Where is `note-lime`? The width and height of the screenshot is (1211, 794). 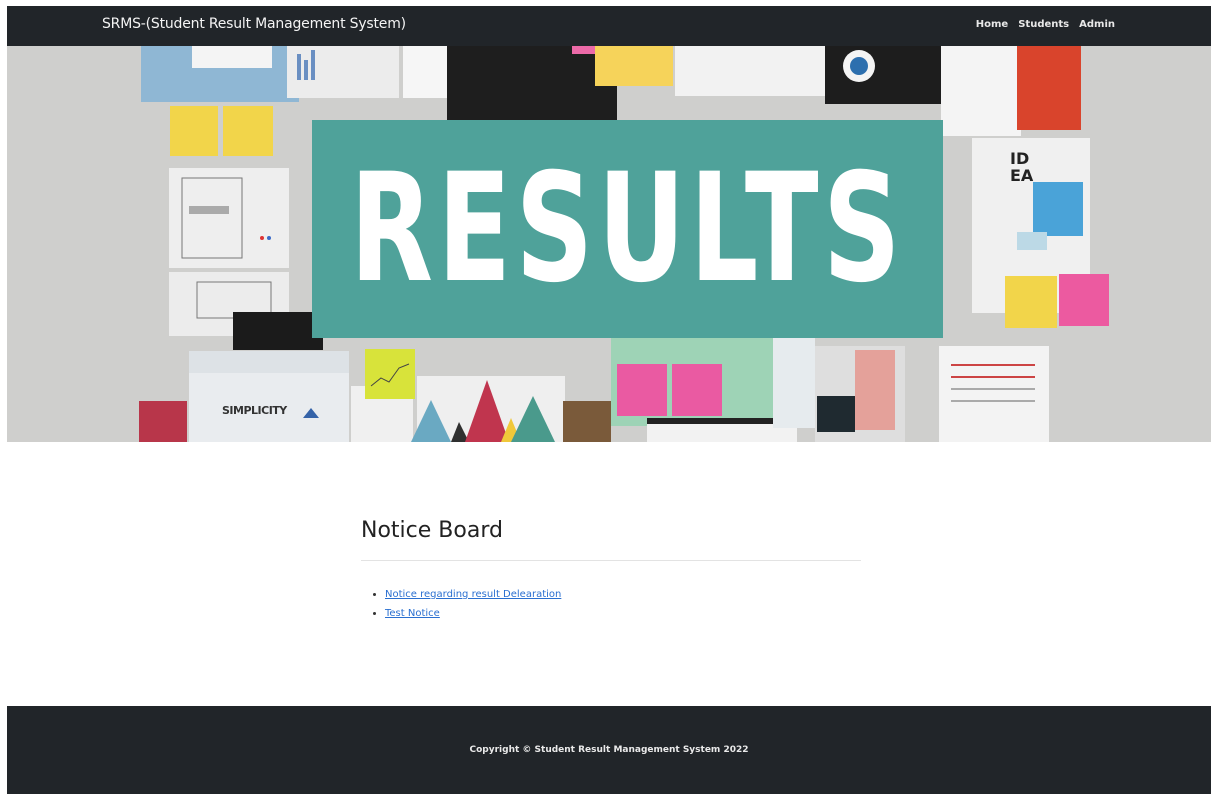 note-lime is located at coordinates (390, 374).